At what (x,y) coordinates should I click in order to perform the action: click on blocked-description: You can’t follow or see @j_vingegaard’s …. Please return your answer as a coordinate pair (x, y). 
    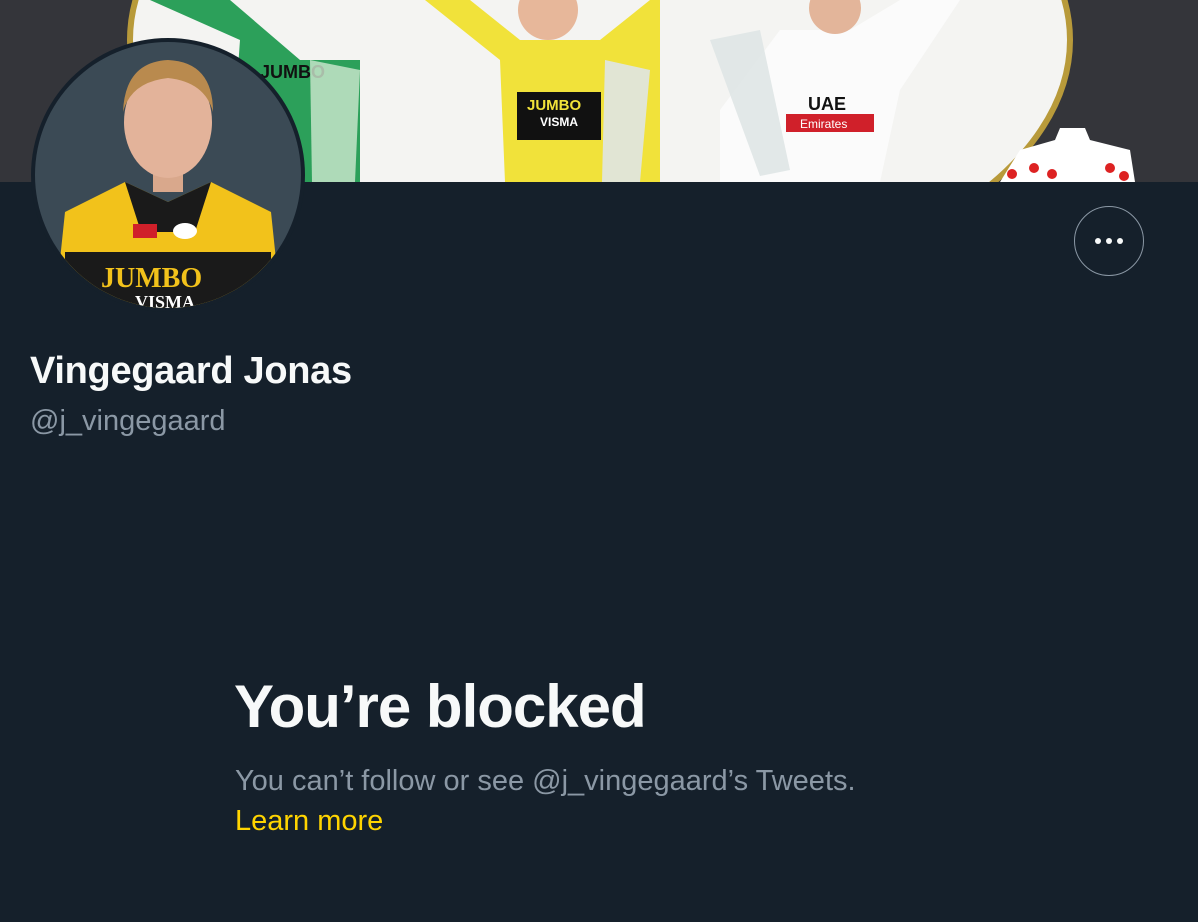
    Looking at the image, I should click on (545, 781).